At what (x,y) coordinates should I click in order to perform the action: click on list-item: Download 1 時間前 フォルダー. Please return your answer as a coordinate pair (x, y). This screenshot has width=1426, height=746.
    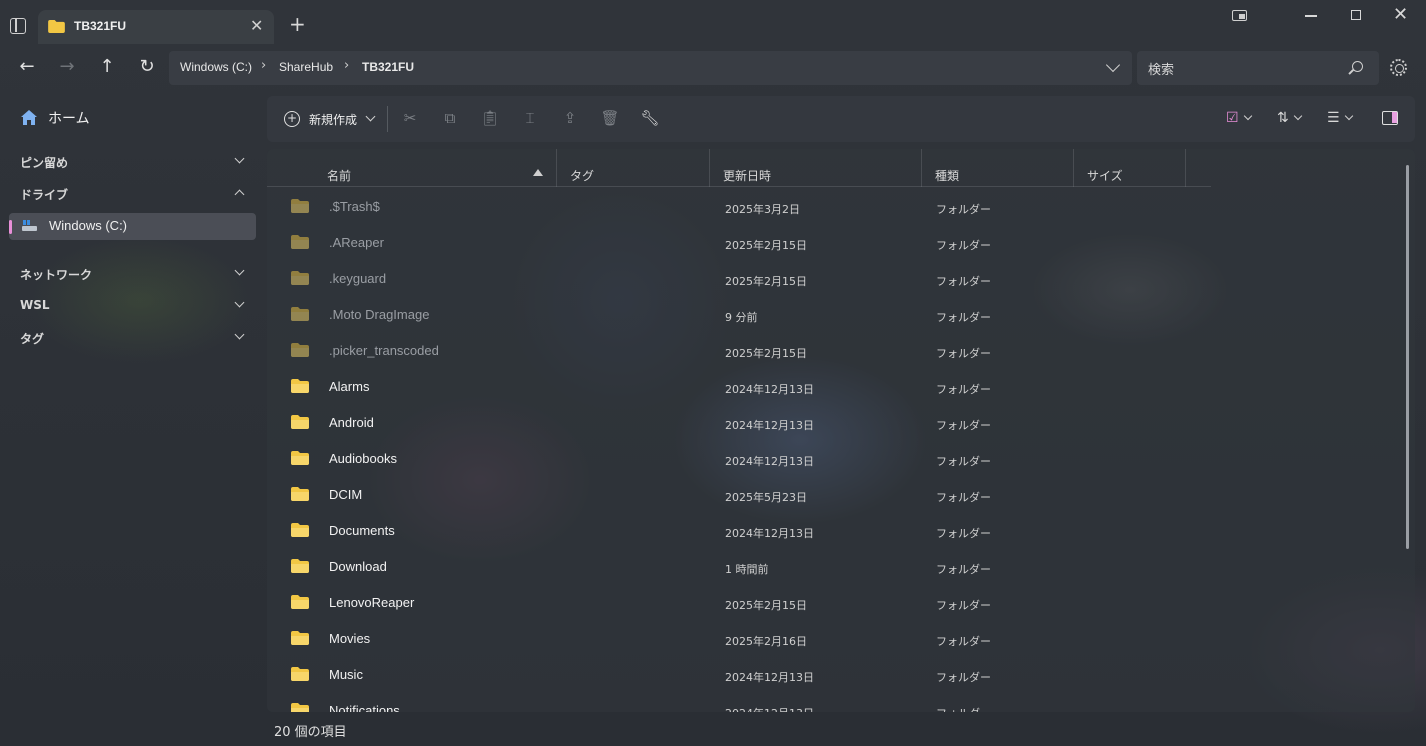
    Looking at the image, I should click on (739, 567).